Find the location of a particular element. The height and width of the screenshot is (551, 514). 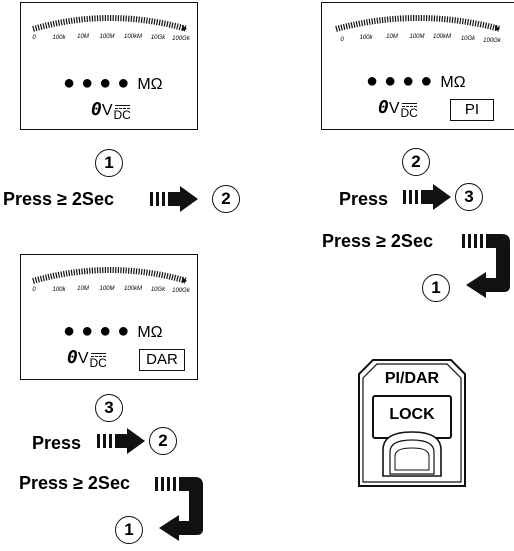

press-label: Press ≥ 2Sec is located at coordinates (58, 199).